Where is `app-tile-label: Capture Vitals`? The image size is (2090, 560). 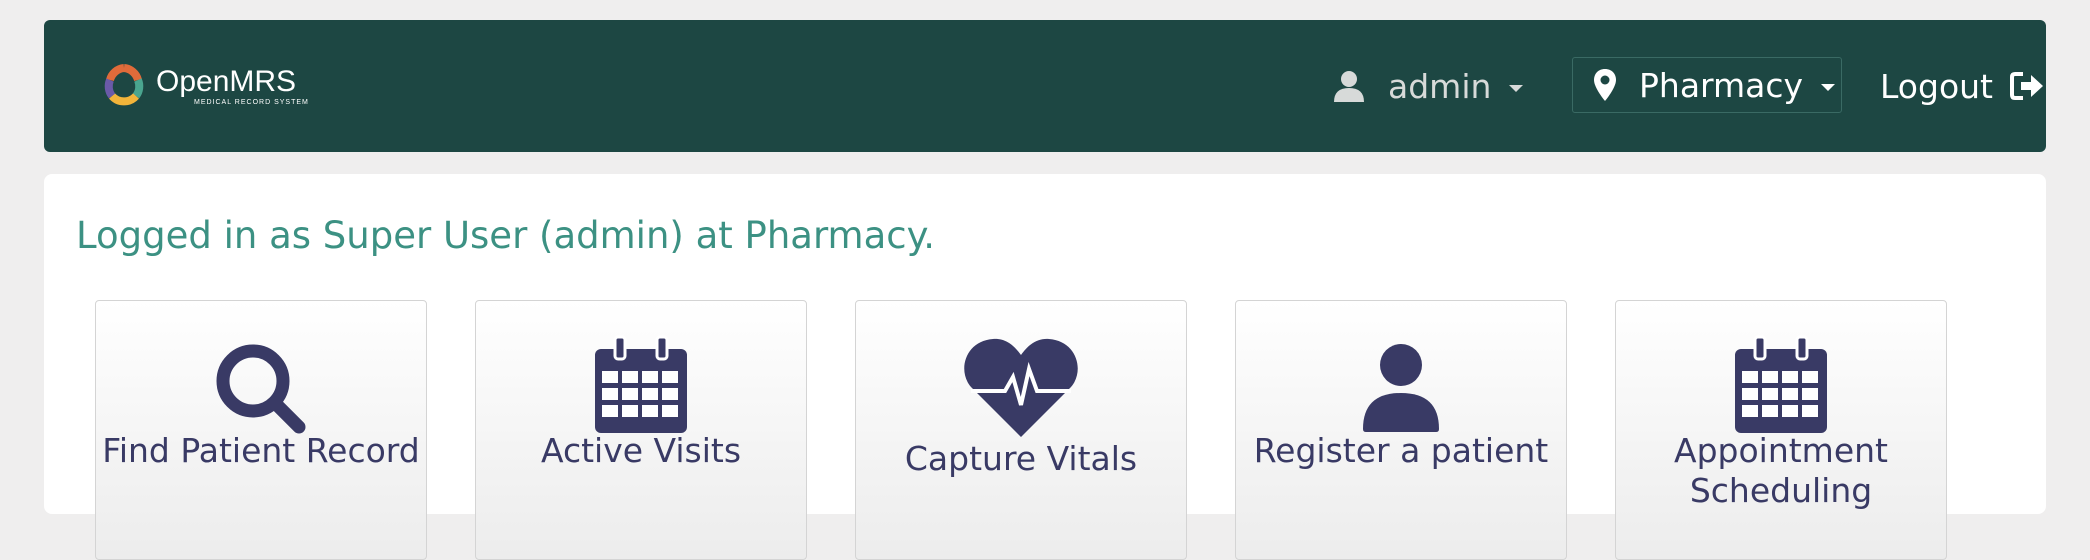 app-tile-label: Capture Vitals is located at coordinates (1021, 458).